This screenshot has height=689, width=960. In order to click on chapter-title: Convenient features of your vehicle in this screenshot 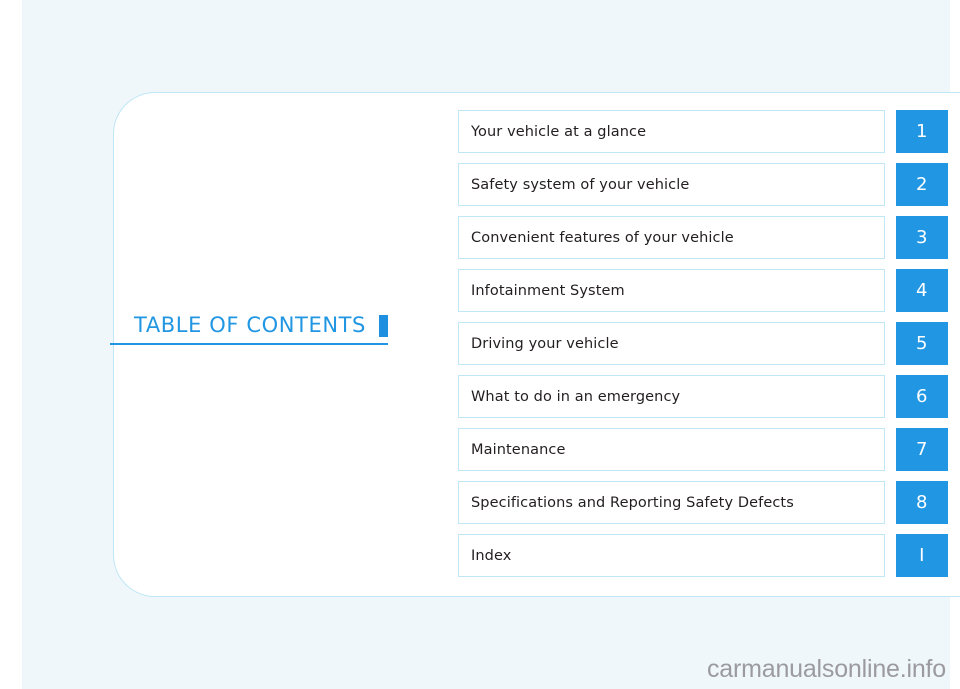, I will do `click(671, 237)`.